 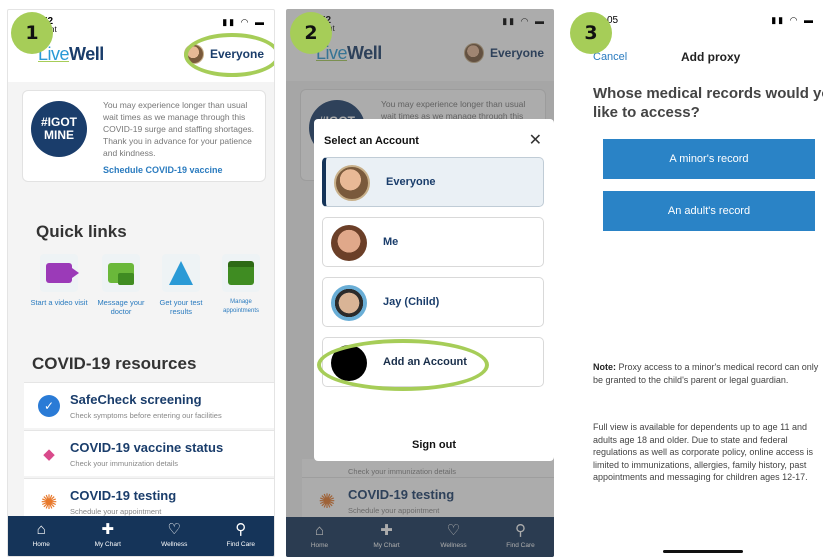 What do you see at coordinates (108, 529) in the screenshot?
I see `plus-icon: ✚` at bounding box center [108, 529].